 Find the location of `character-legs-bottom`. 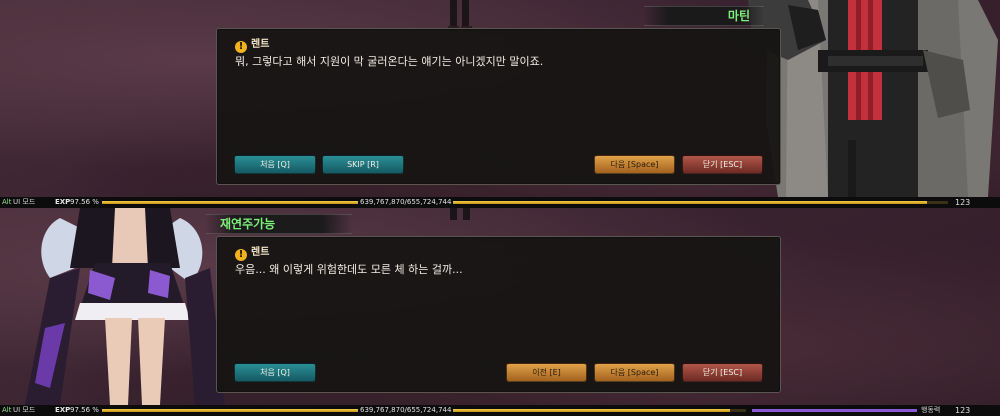

character-legs-bottom is located at coordinates (460, 214).